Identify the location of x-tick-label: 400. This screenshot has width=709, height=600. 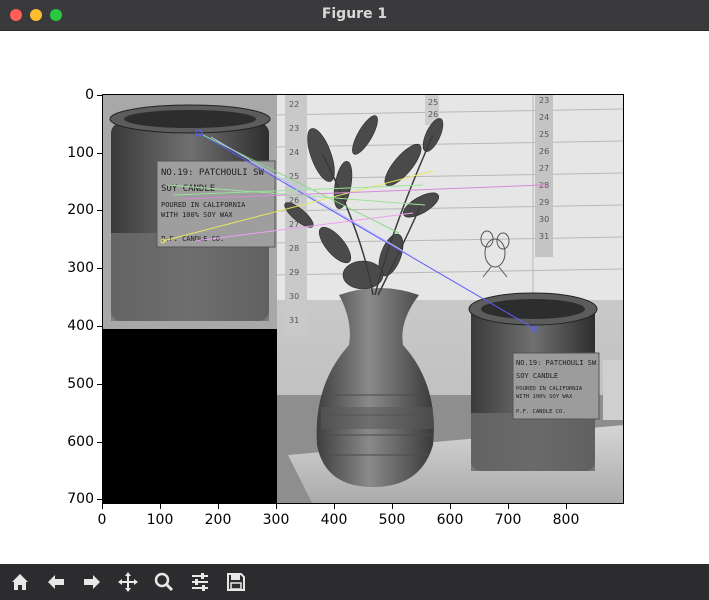
(334, 520).